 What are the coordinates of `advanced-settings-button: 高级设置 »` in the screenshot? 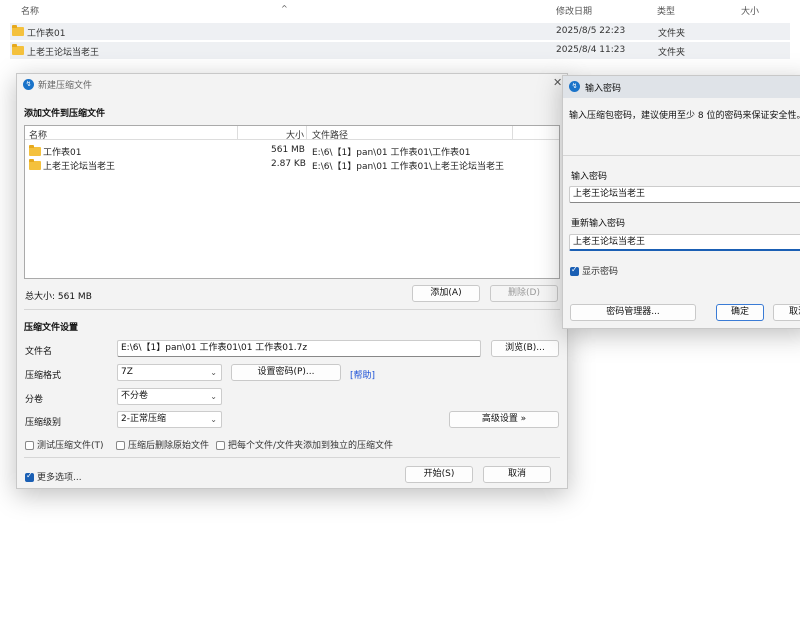 It's located at (504, 419).